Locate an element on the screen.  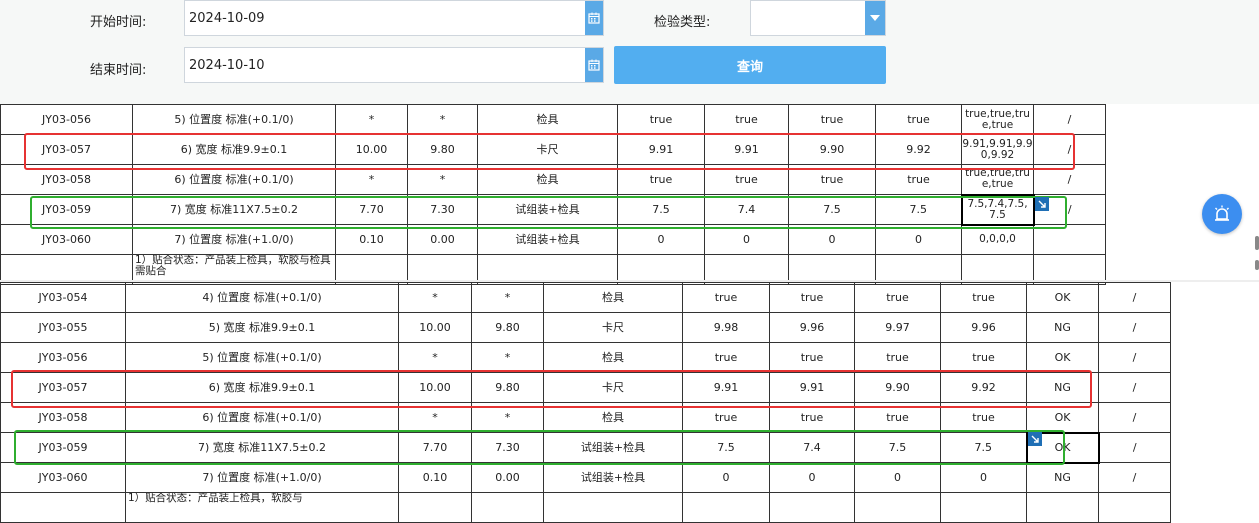
table-cell: JY03-058 is located at coordinates (63, 417).